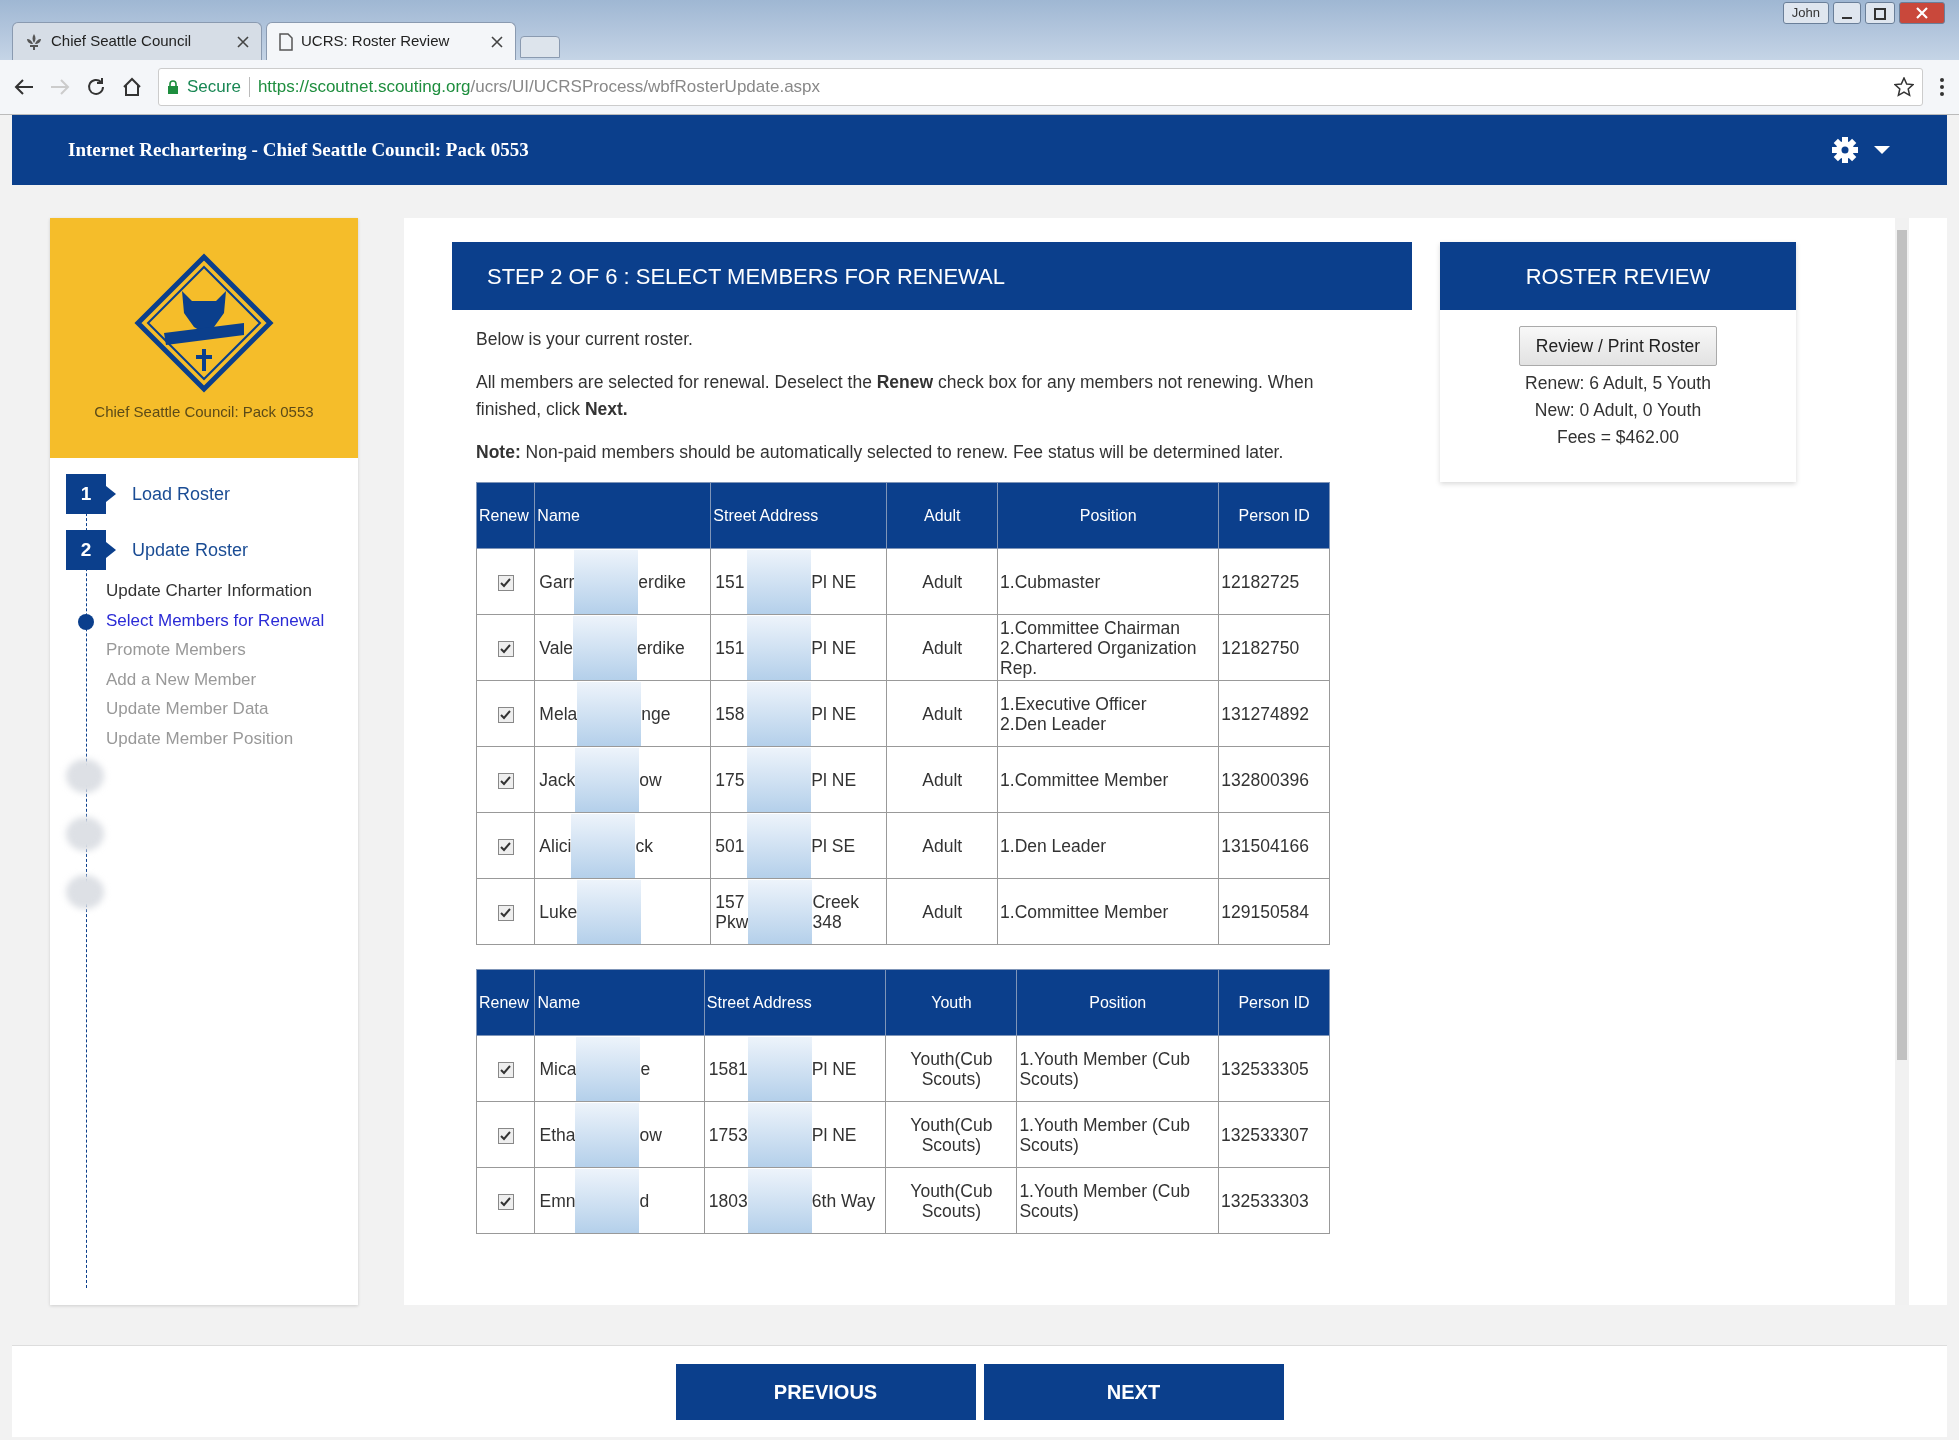 The width and height of the screenshot is (1959, 1440). I want to click on step-link: Update Roster, so click(190, 550).